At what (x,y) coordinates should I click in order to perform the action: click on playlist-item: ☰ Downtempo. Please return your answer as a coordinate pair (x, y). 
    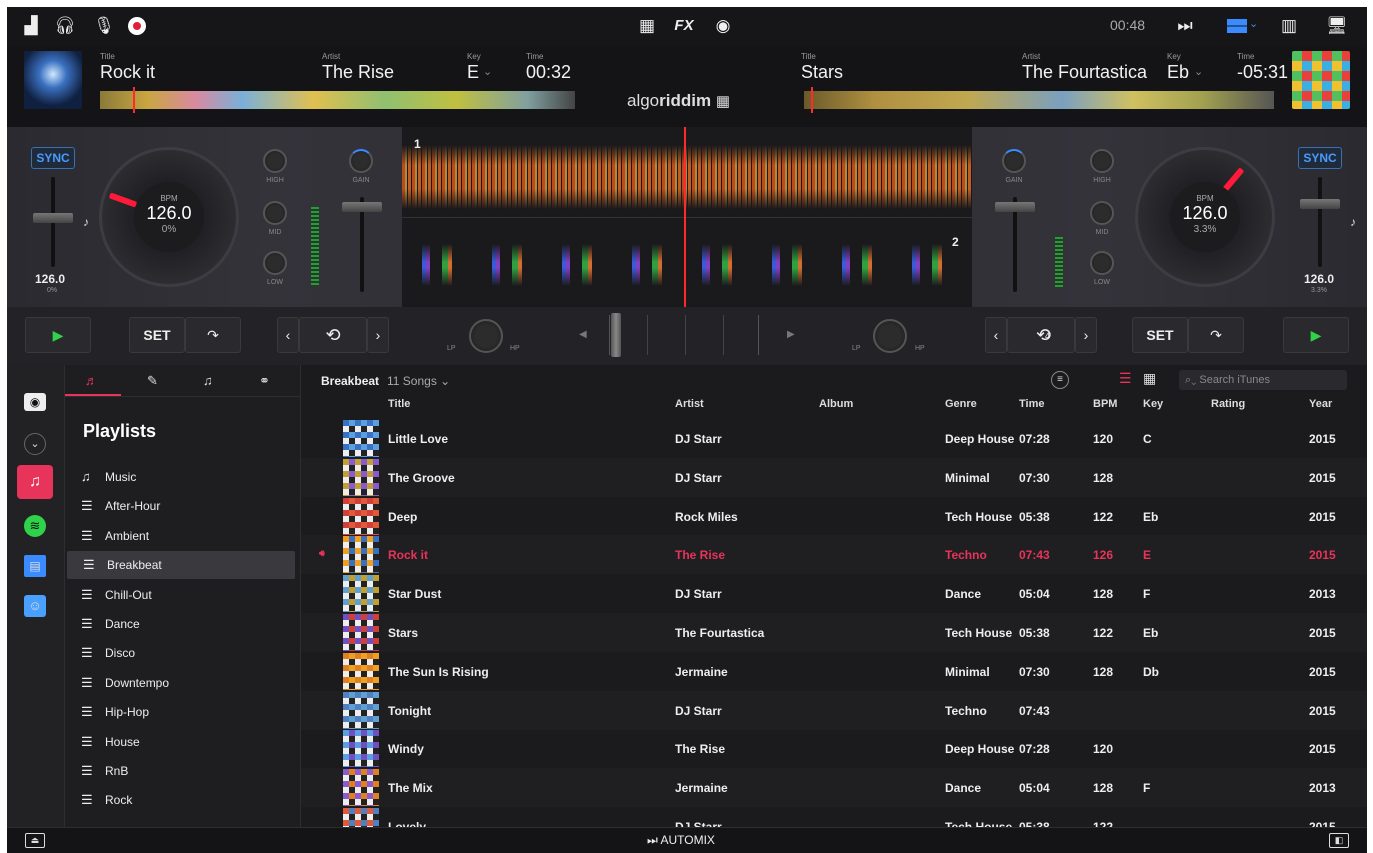
    Looking at the image, I should click on (181, 683).